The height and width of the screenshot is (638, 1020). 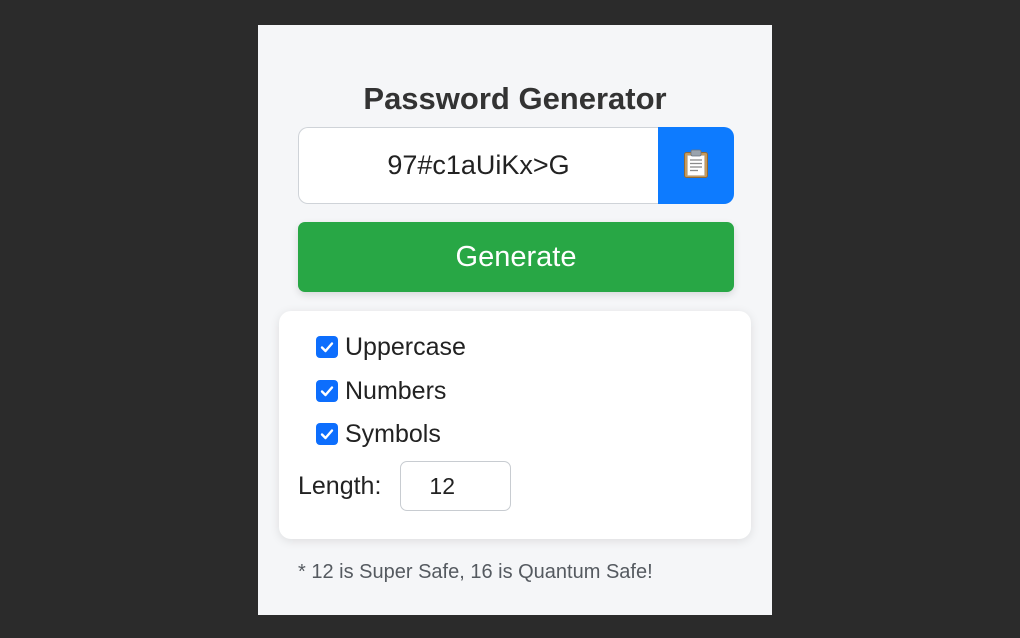 I want to click on numbers-checkbox, so click(x=327, y=391).